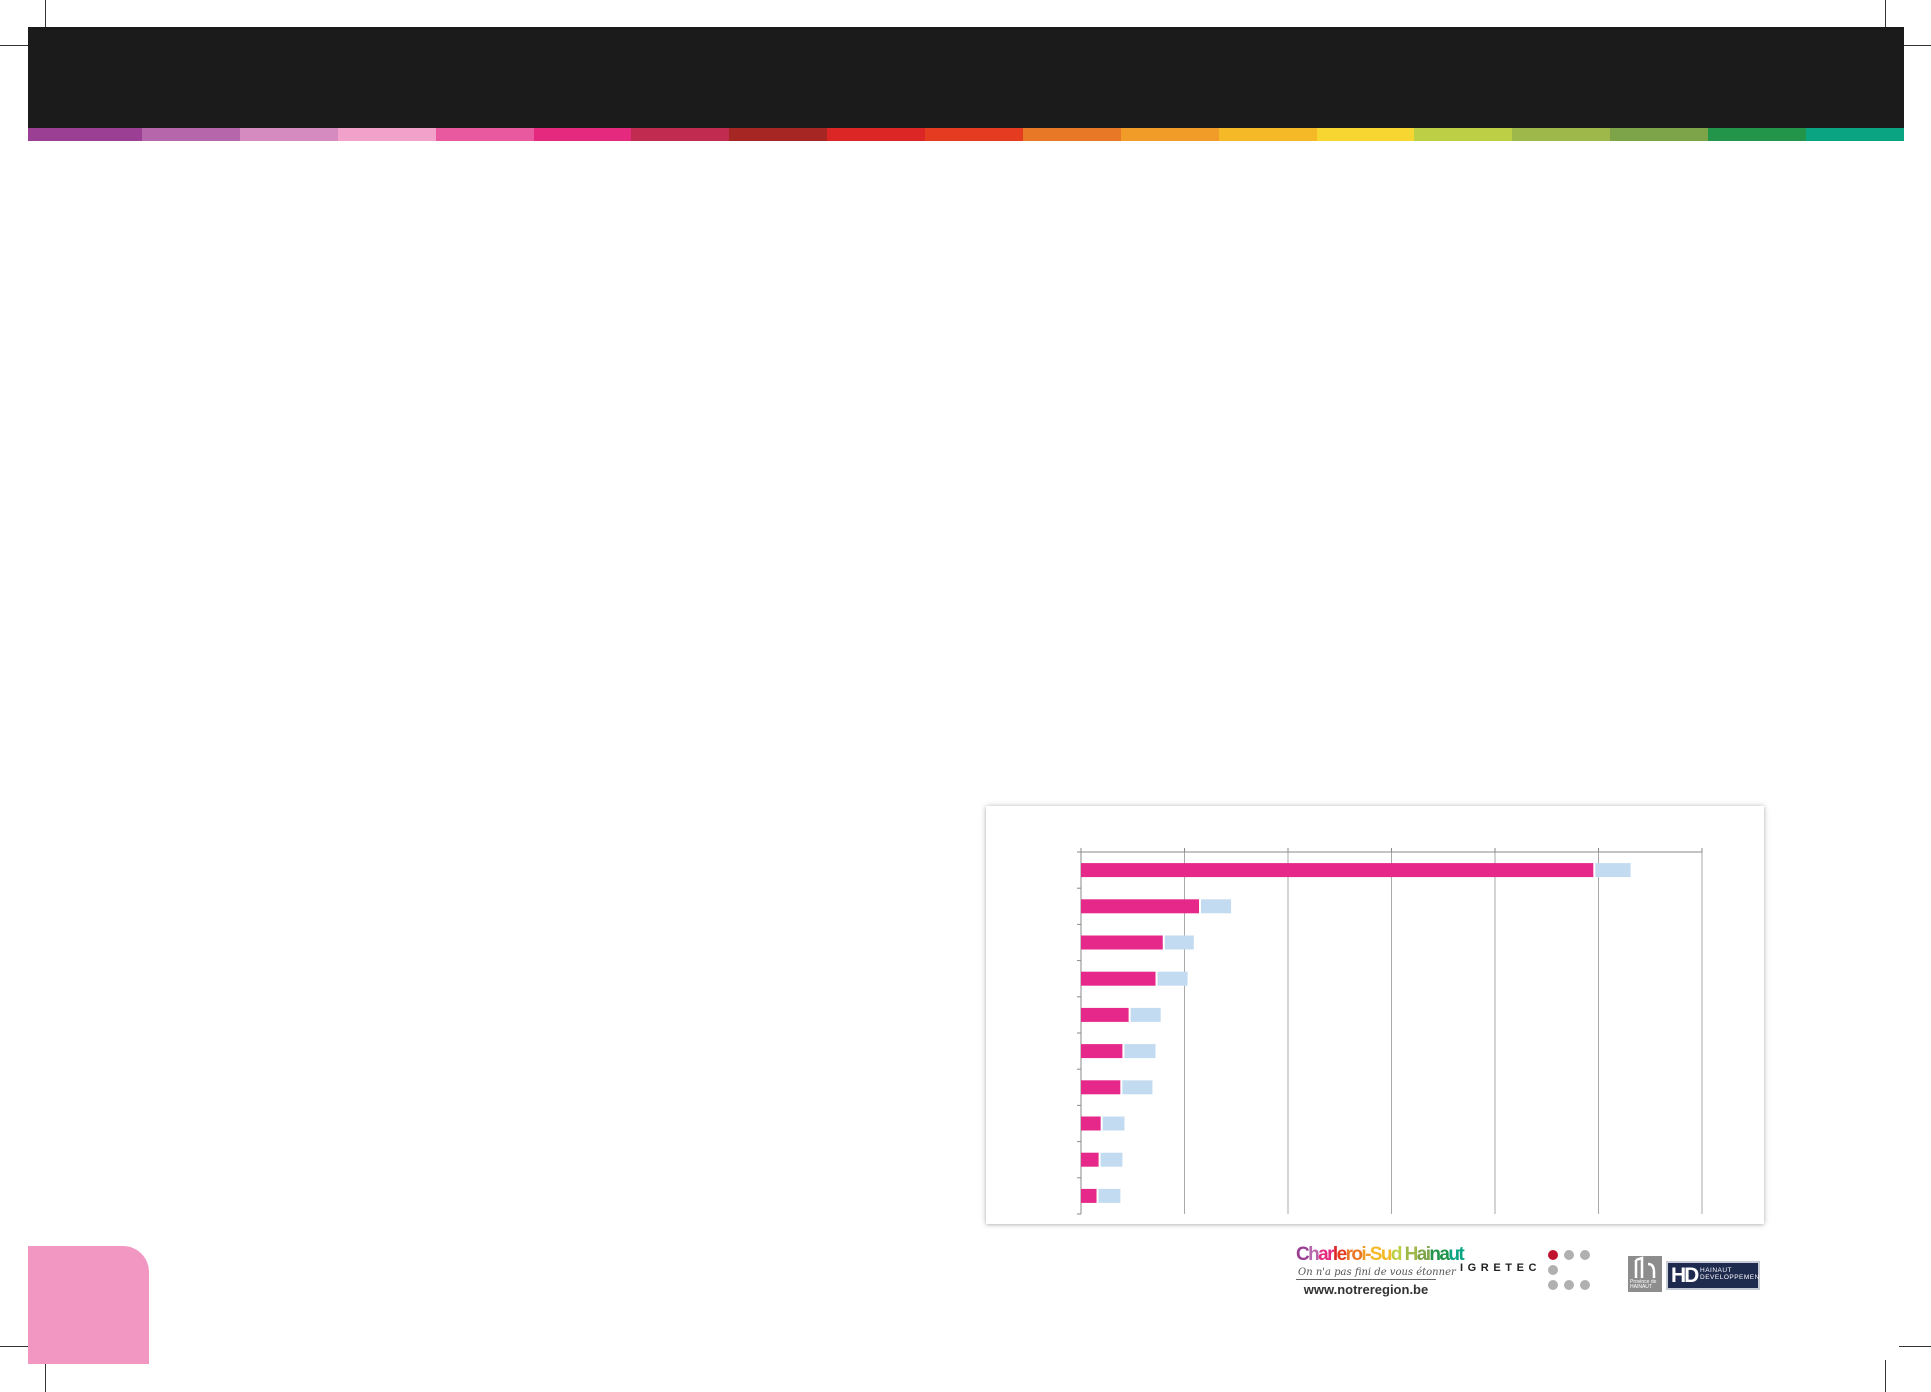 The height and width of the screenshot is (1392, 1931). I want to click on page-tab, so click(88, 1305).